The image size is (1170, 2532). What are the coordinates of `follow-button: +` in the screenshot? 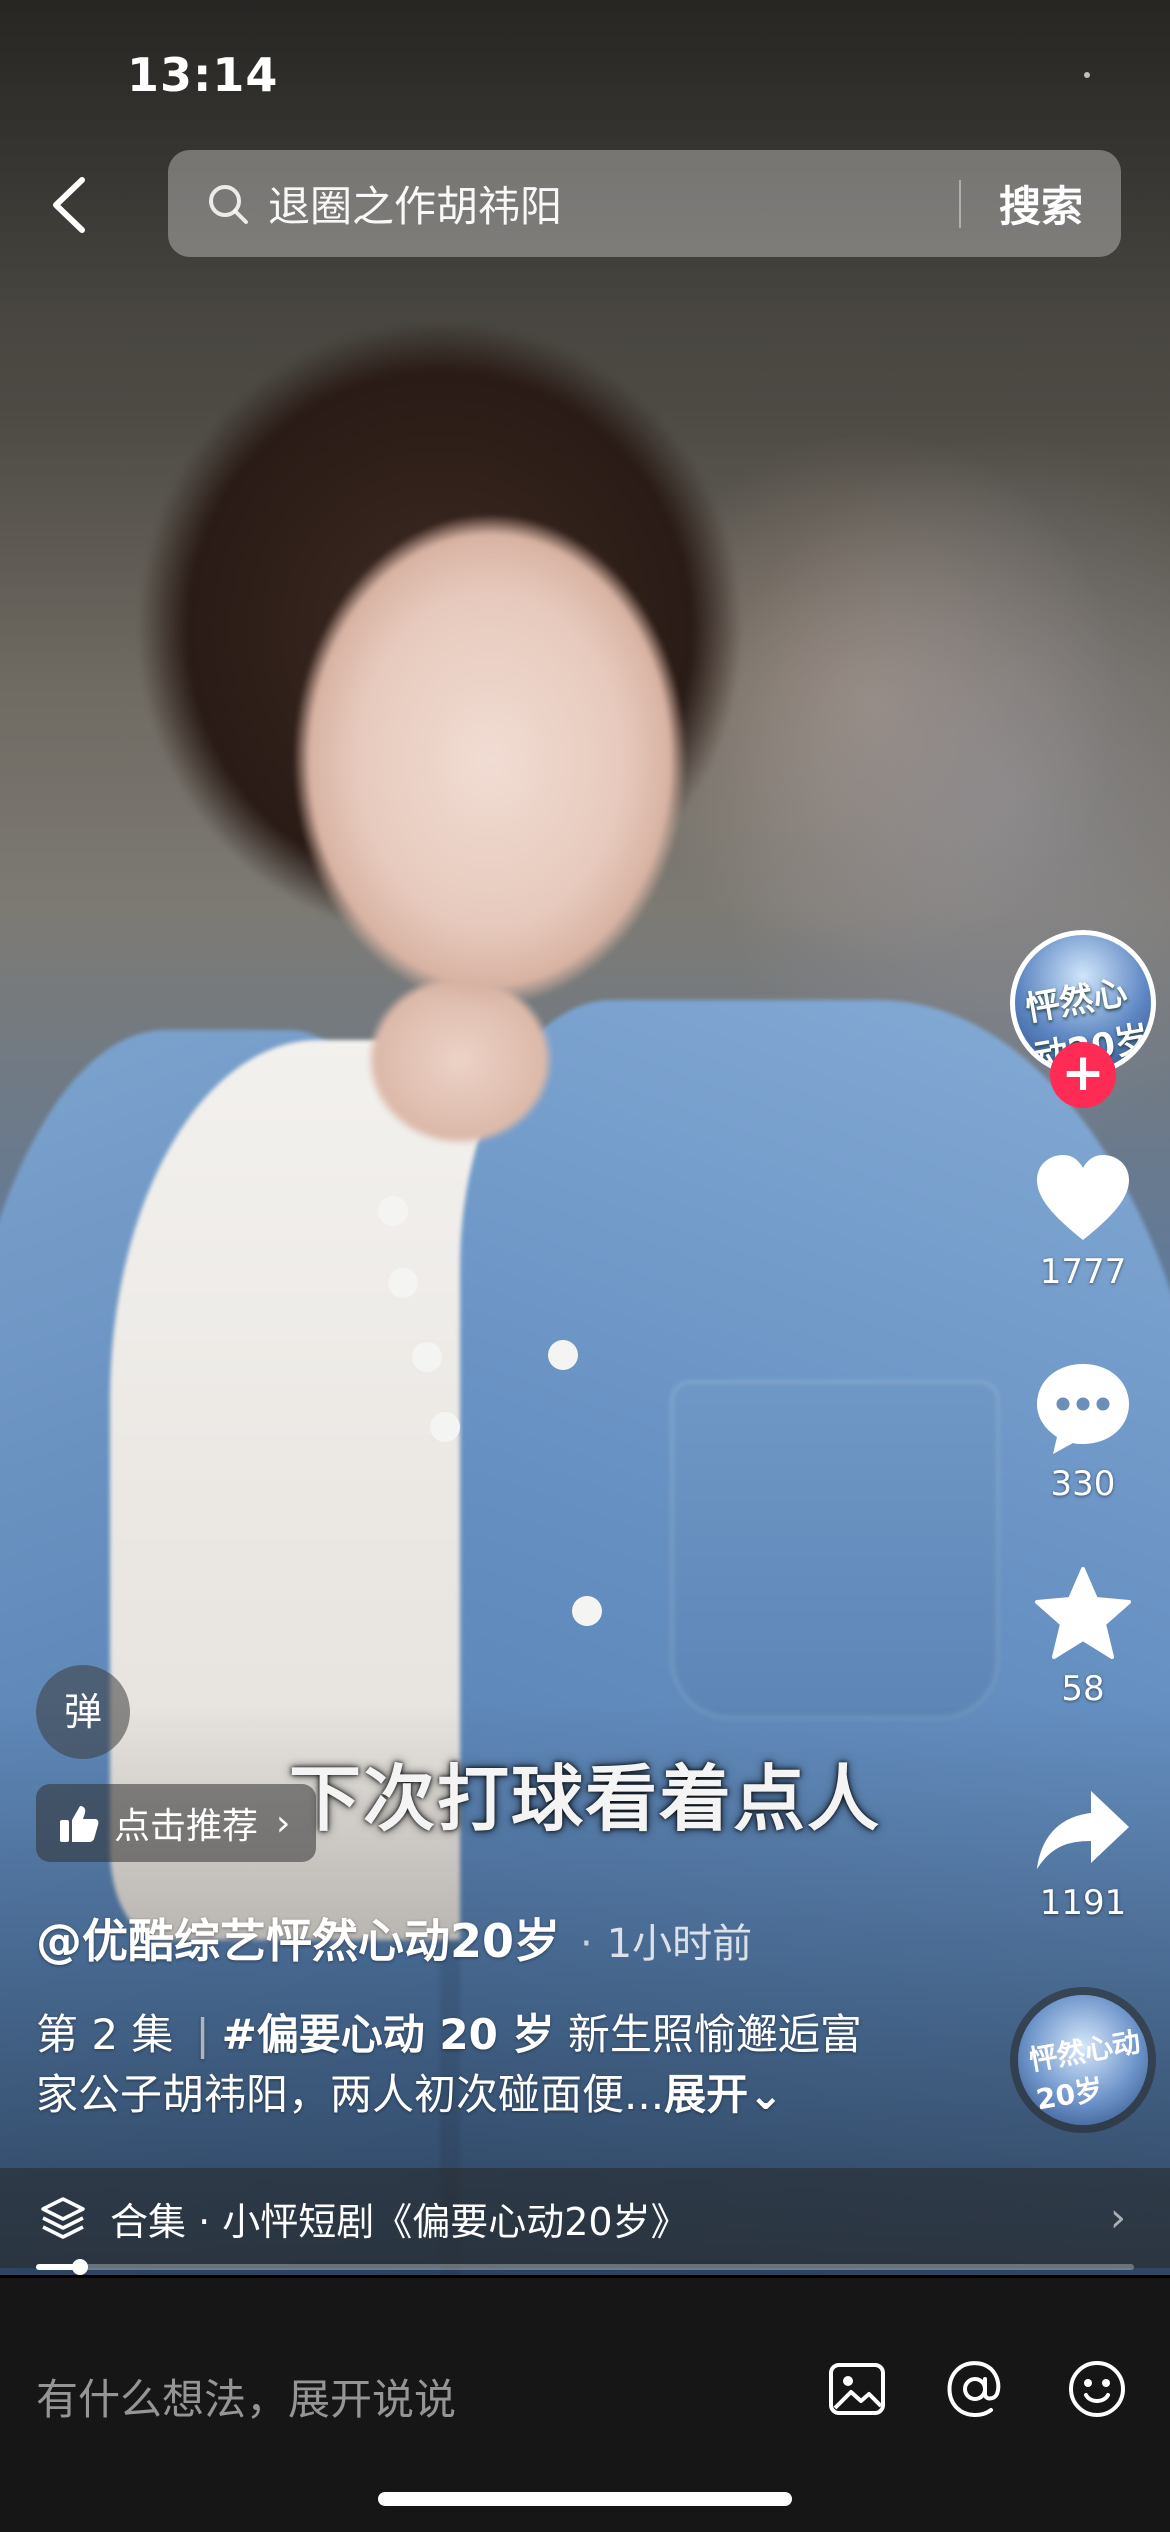 It's located at (1083, 1075).